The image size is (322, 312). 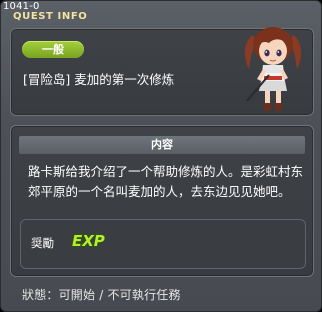 What do you see at coordinates (162, 145) in the screenshot?
I see `content-section-header: 内容` at bounding box center [162, 145].